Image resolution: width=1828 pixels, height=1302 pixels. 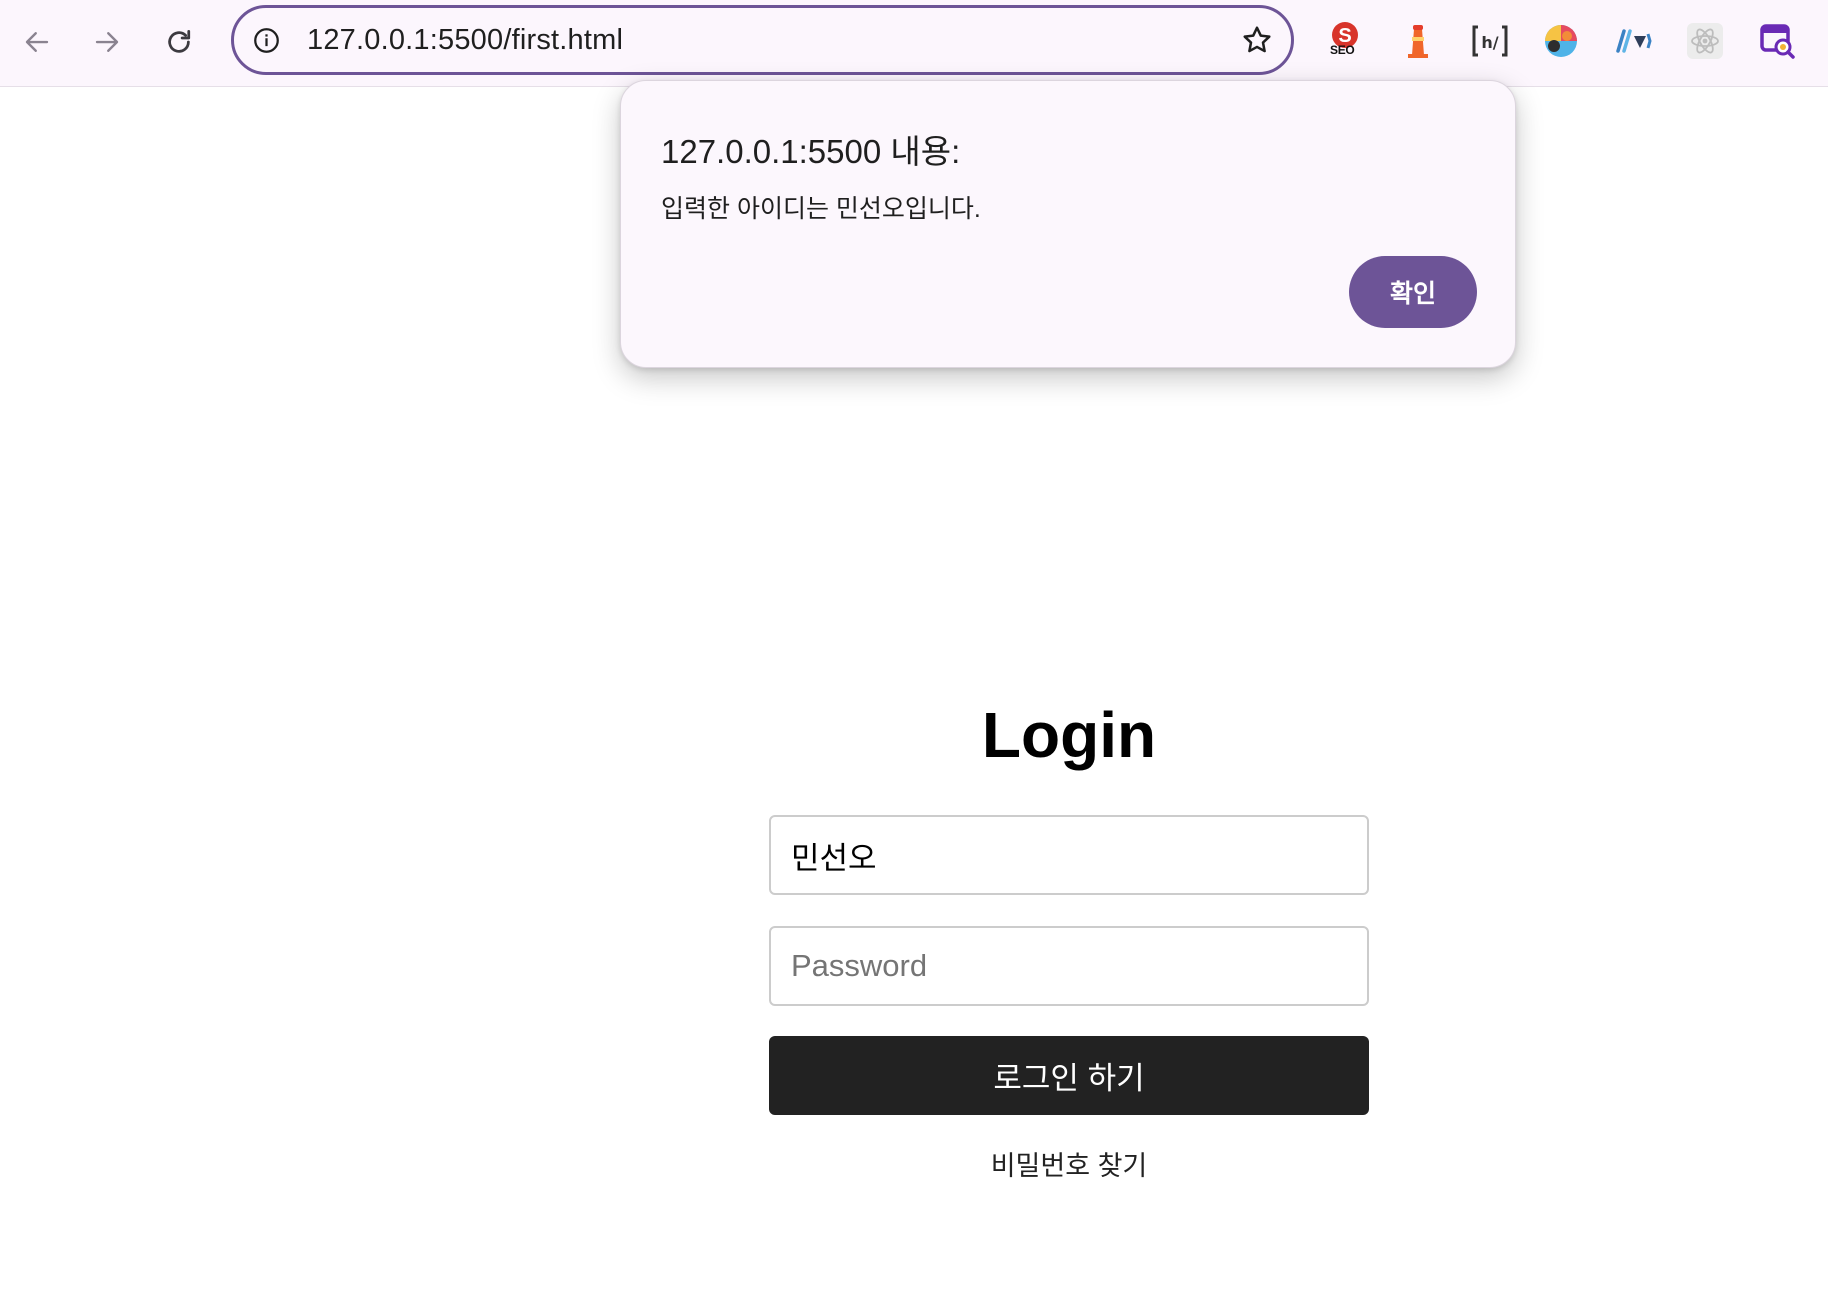 I want to click on reload-button, so click(x=179, y=42).